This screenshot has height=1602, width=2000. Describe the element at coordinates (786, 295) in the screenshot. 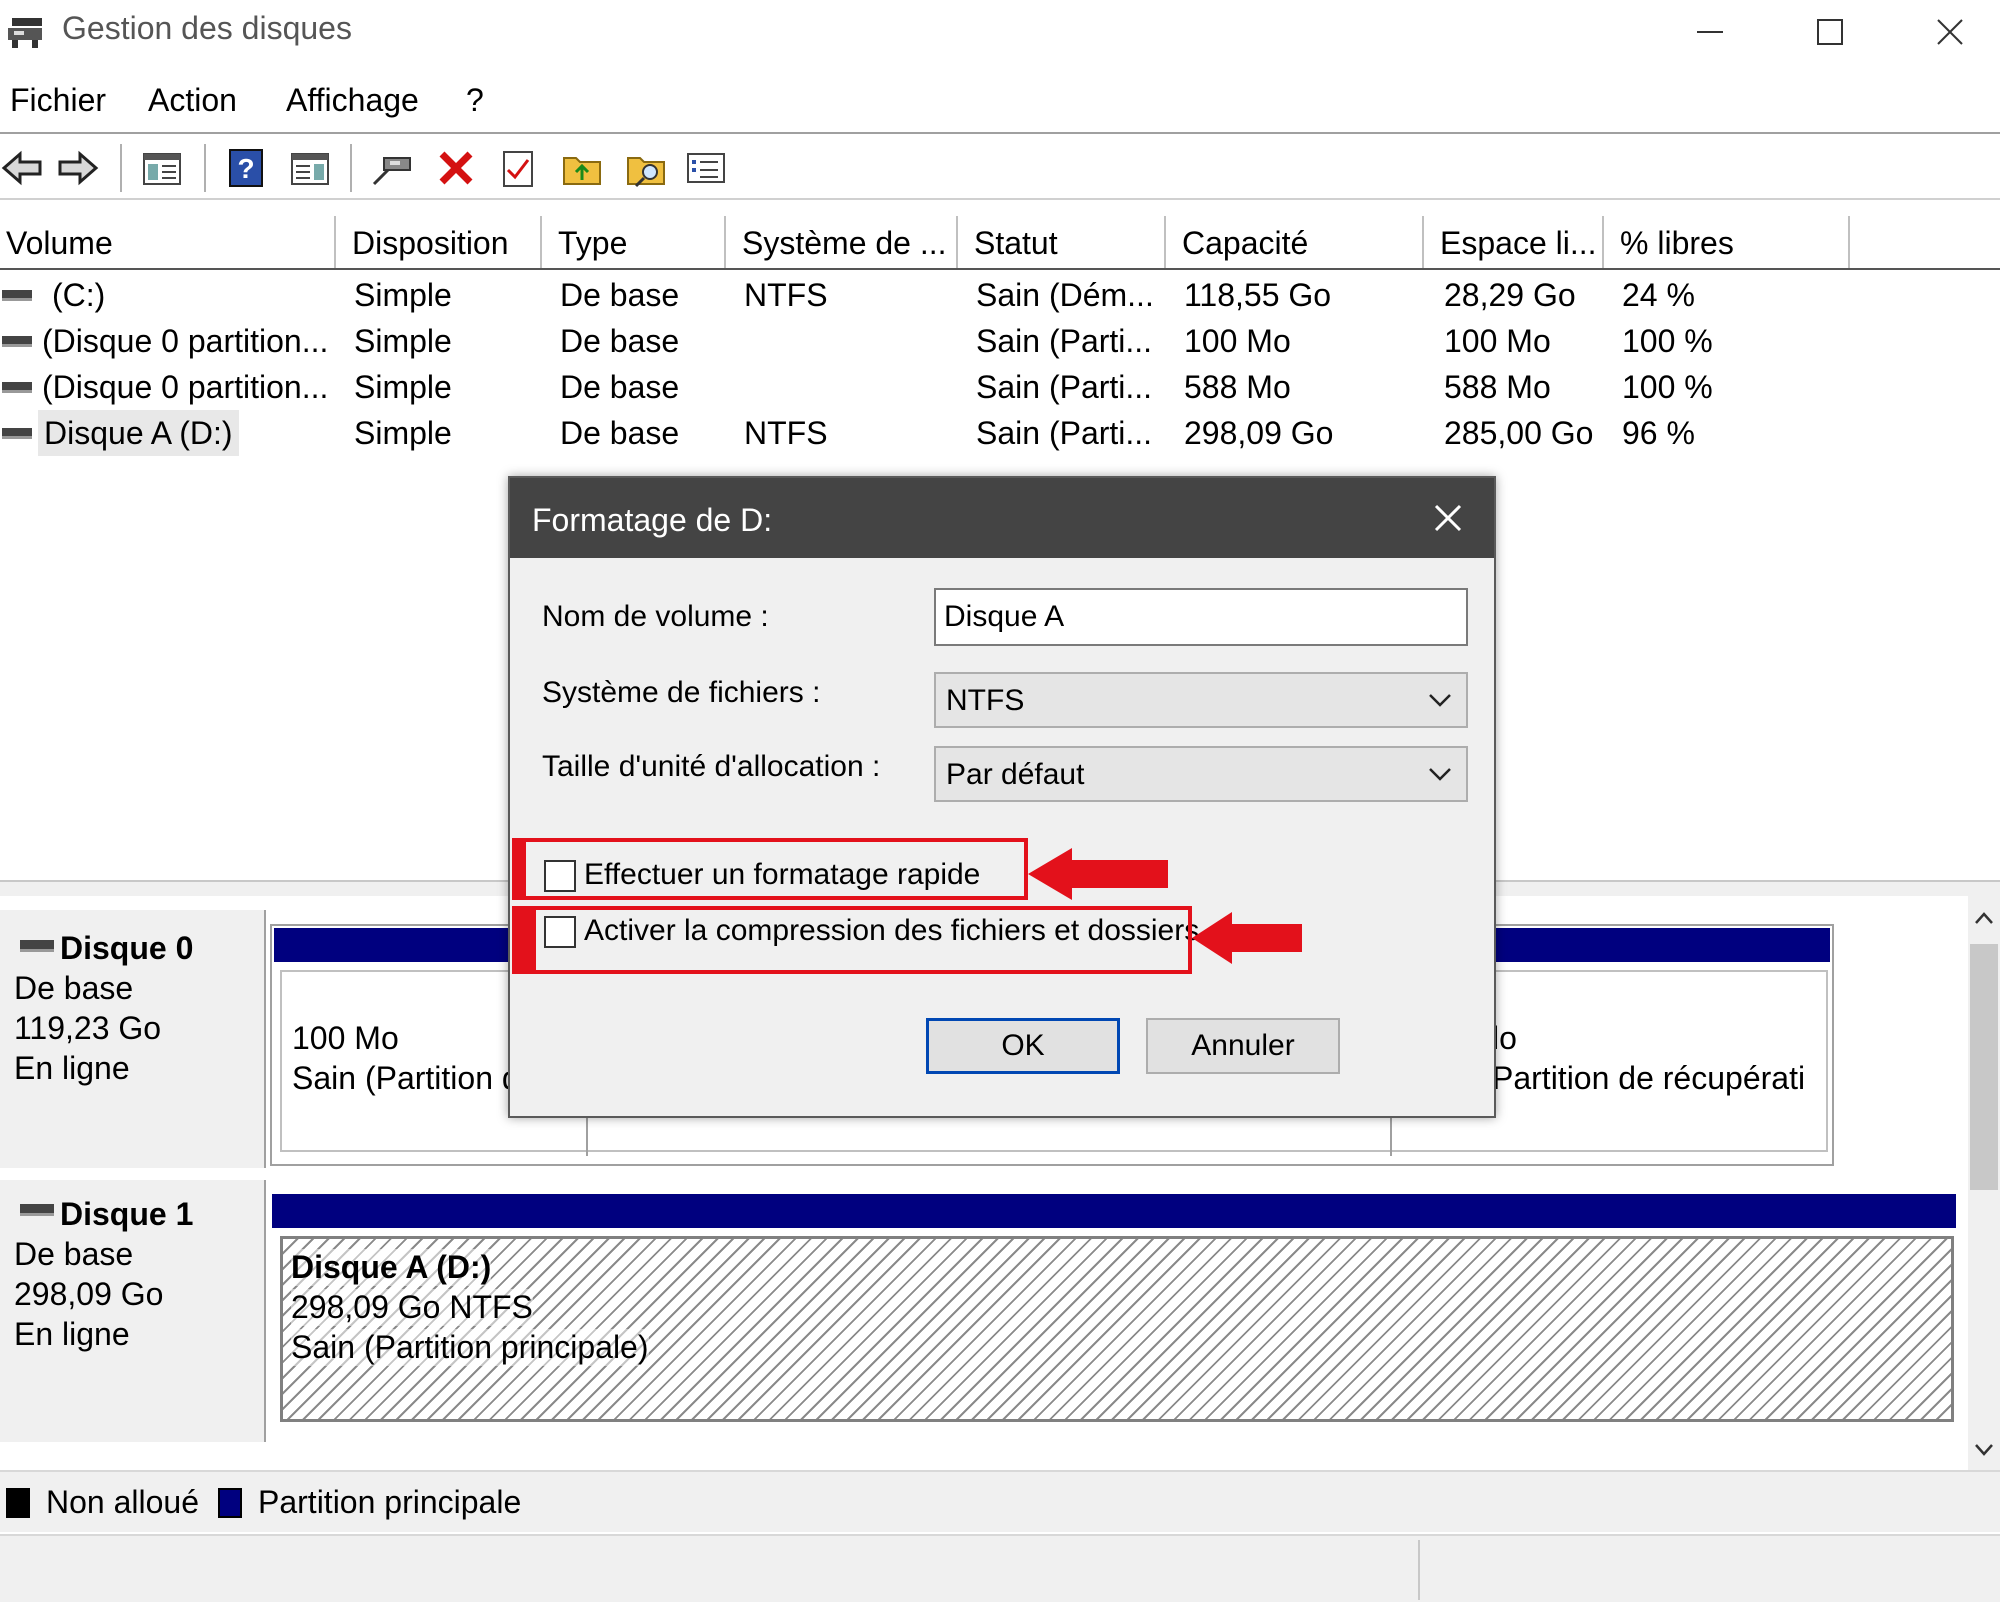

I see `cell-filesystem: NTFS` at that location.